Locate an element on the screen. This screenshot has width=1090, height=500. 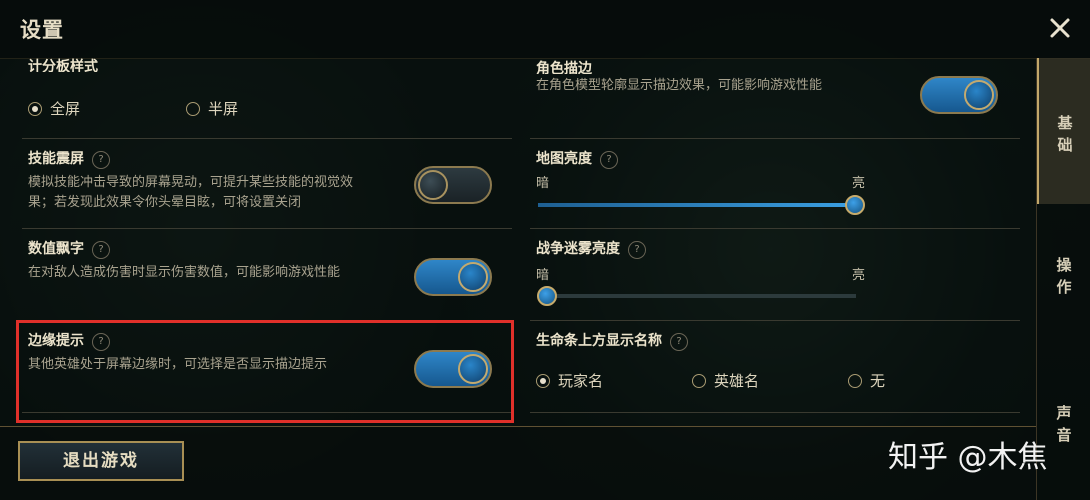
setting-fog-brightness: 战争迷雾亮度? is located at coordinates (591, 248).